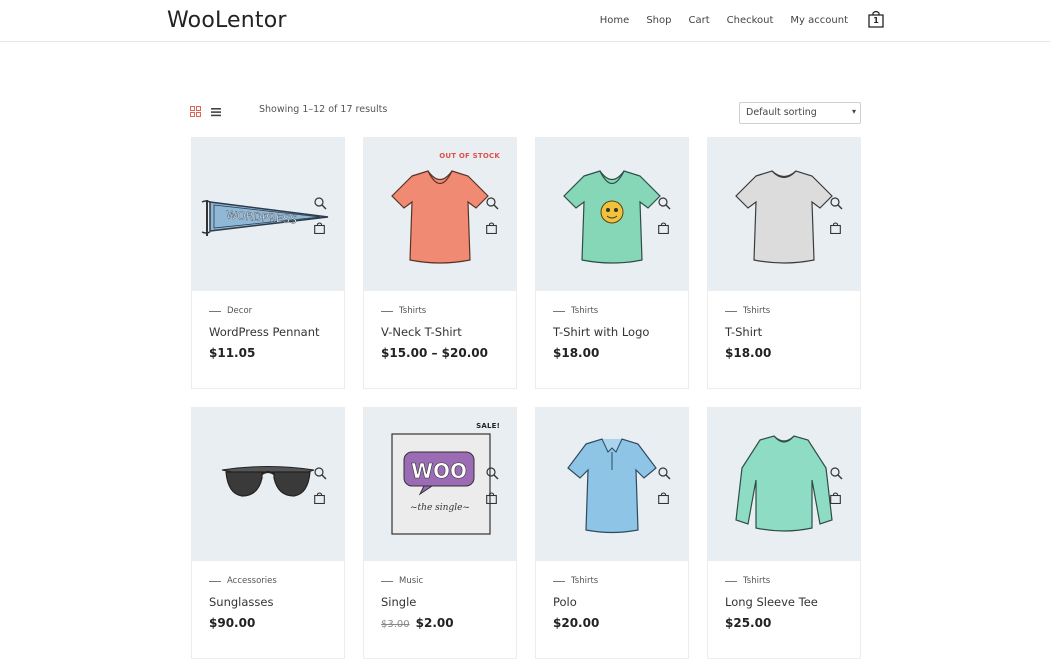 This screenshot has height=659, width=1050. Describe the element at coordinates (819, 20) in the screenshot. I see `nav-my-account: My account` at that location.